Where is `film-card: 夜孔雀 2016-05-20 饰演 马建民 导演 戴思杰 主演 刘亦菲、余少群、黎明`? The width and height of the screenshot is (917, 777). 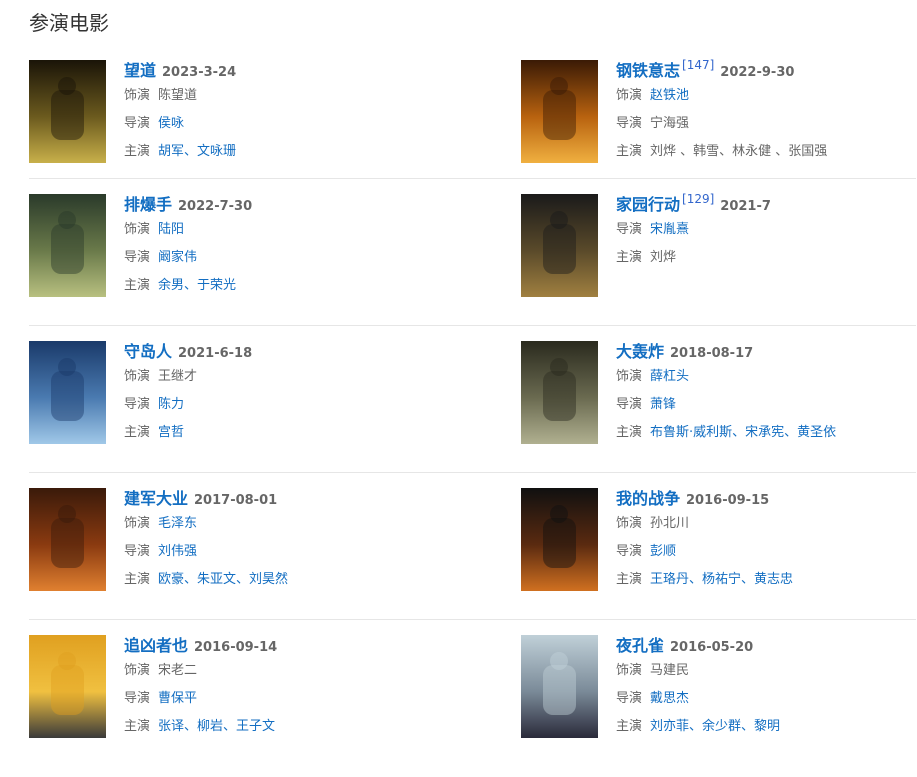
film-card: 夜孔雀 2016-05-20 饰演 马建民 导演 戴思杰 主演 刘亦菲、余少群、黎明 is located at coordinates (719, 695).